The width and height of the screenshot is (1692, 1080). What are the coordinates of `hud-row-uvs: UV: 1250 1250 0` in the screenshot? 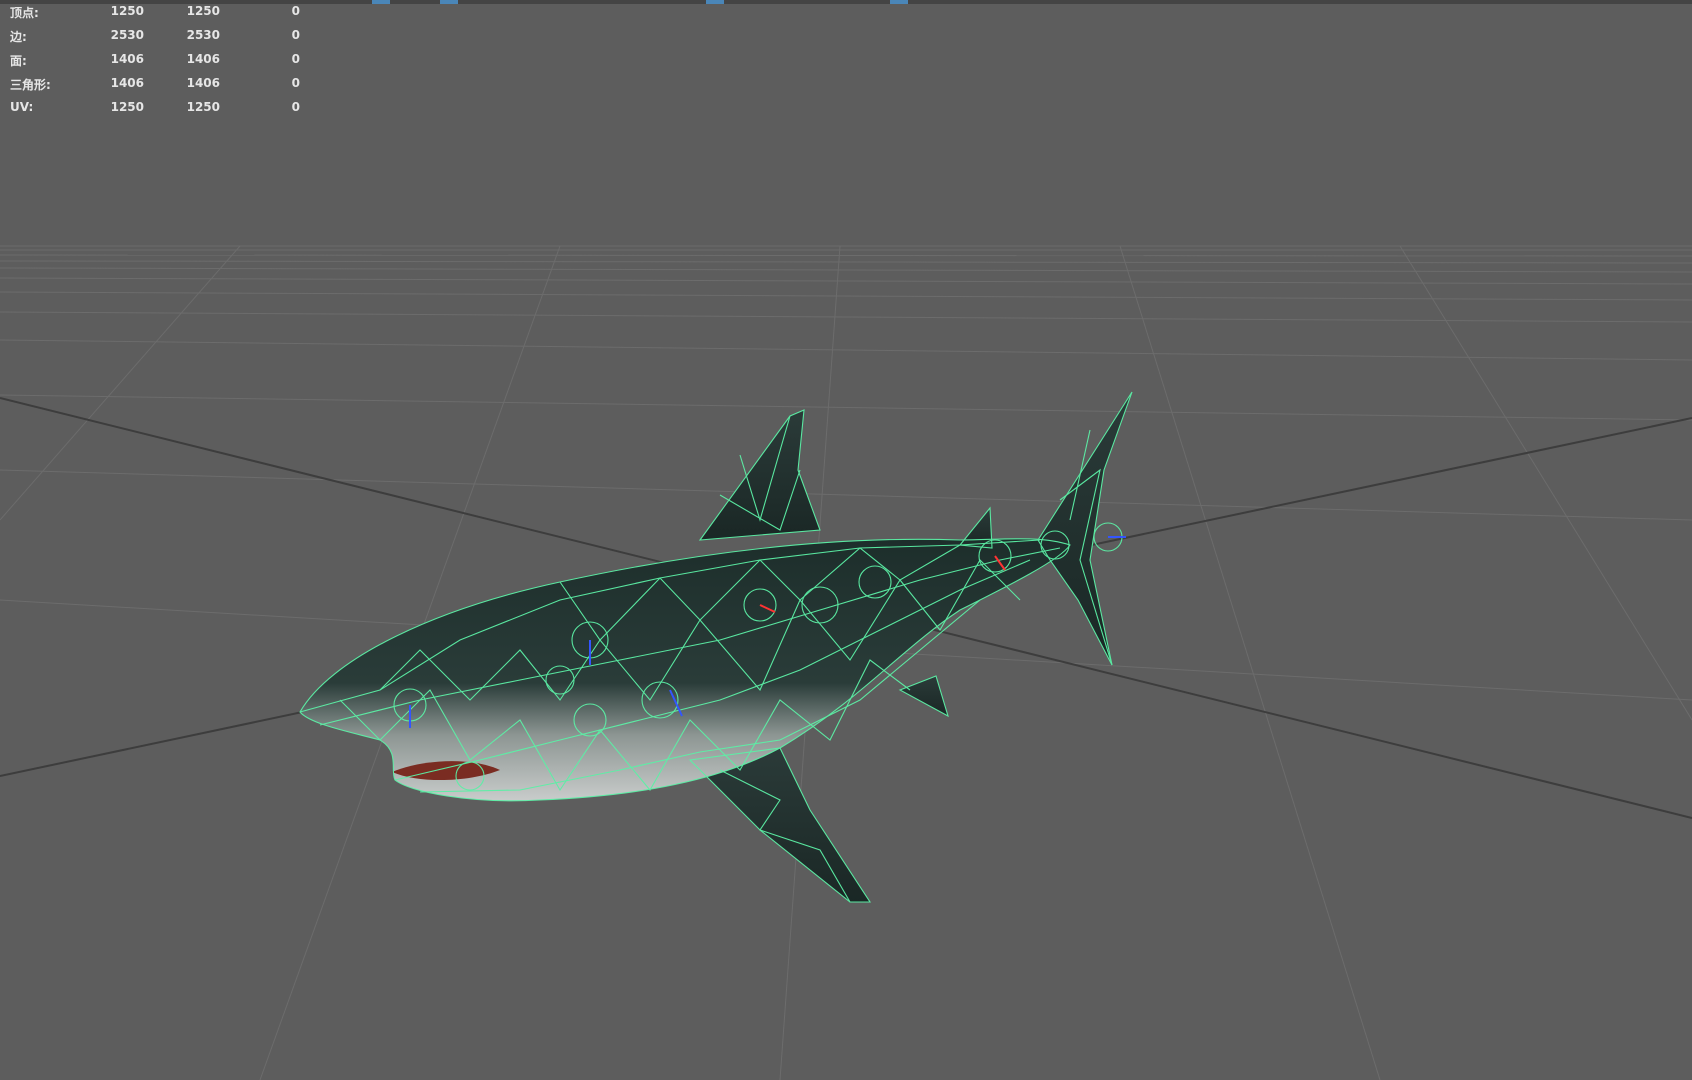 It's located at (160, 110).